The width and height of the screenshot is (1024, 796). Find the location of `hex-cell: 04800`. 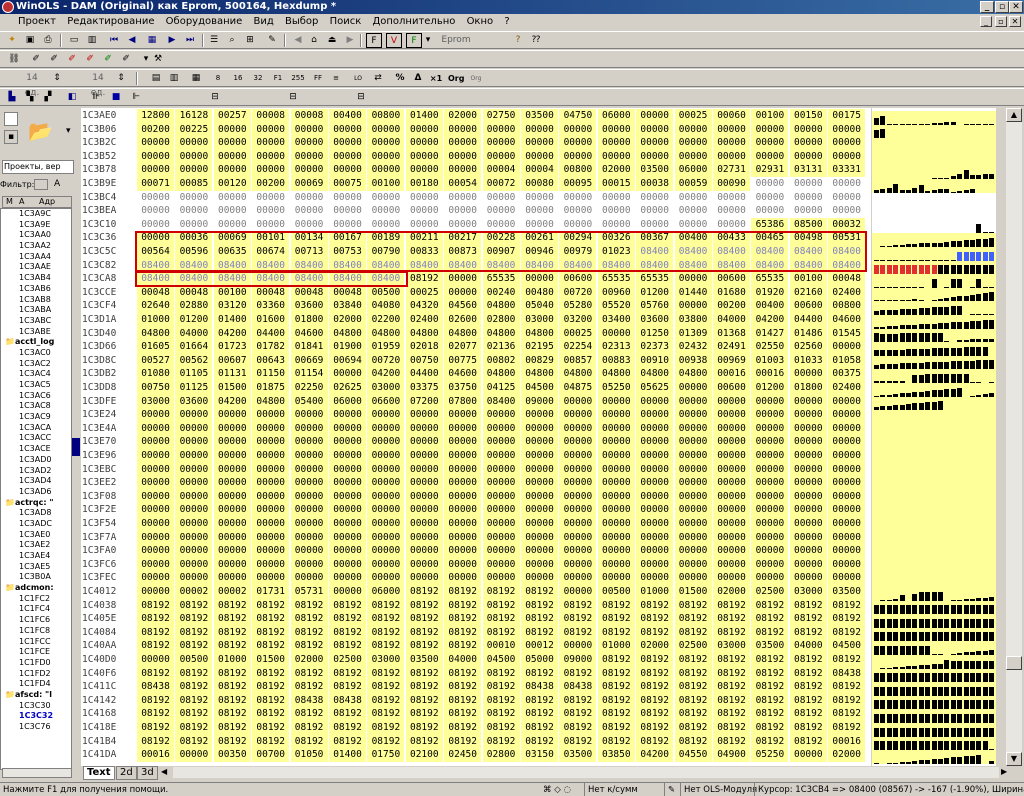

hex-cell: 04800 is located at coordinates (501, 333).